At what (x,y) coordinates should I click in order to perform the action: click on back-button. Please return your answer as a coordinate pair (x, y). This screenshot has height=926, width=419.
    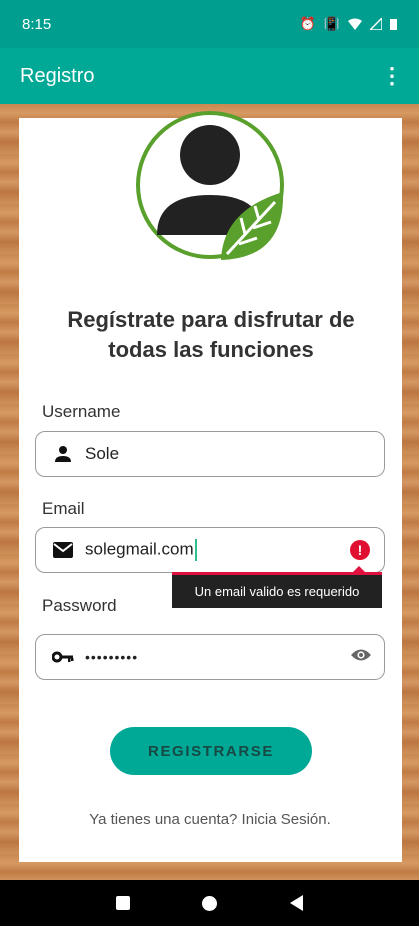
    Looking at the image, I should click on (296, 903).